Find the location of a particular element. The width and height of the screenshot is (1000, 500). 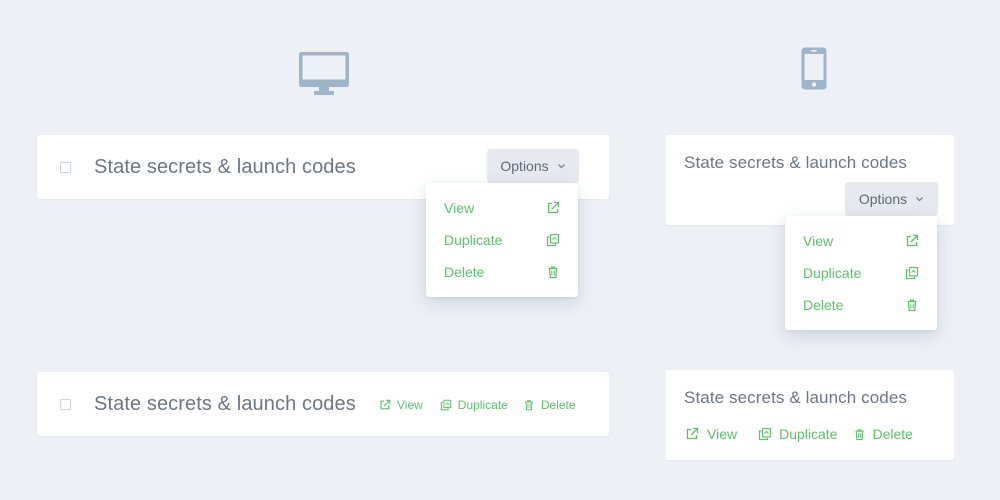

mobile-list-item-card: State secrets & launch codes Options is located at coordinates (809, 180).